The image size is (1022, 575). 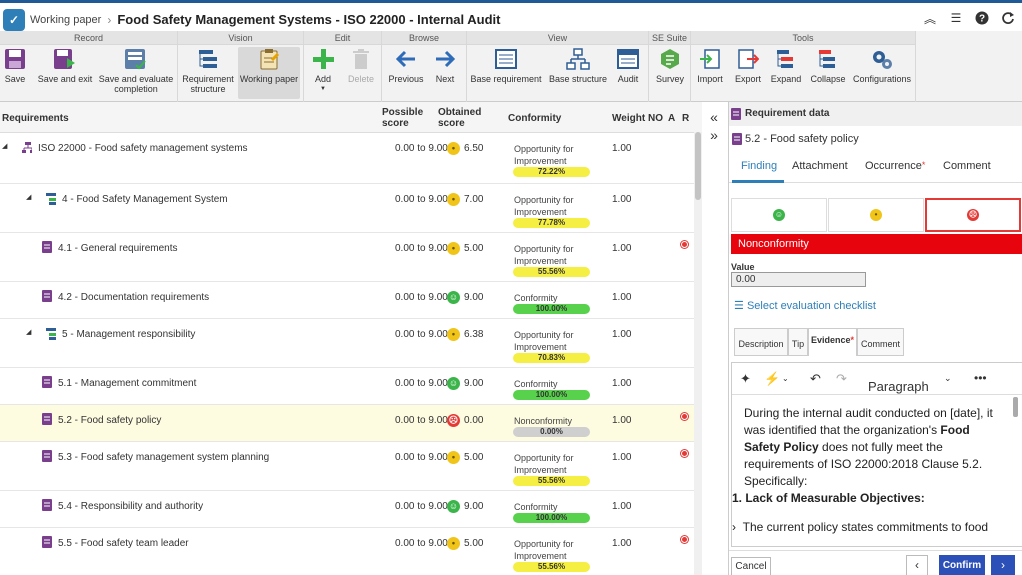 What do you see at coordinates (671, 118) in the screenshot?
I see `column-a: A` at bounding box center [671, 118].